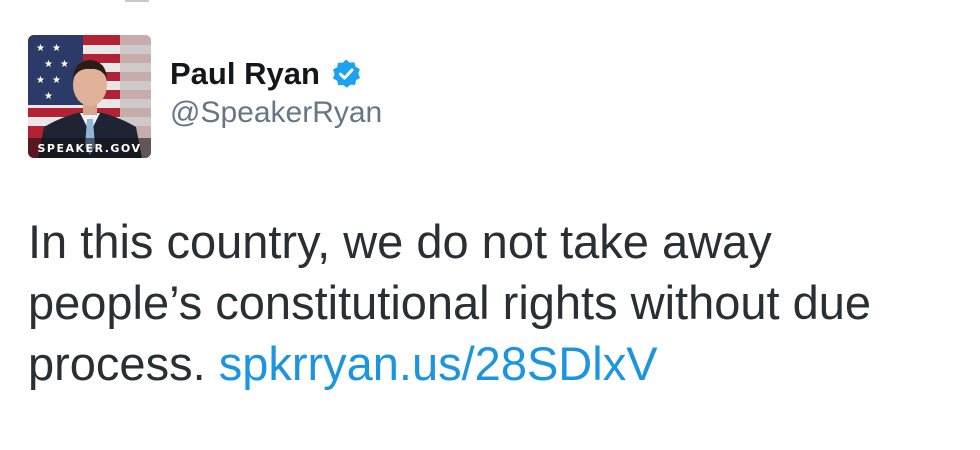 Image resolution: width=980 pixels, height=450 pixels. What do you see at coordinates (346, 74) in the screenshot?
I see `verified-badge-icon` at bounding box center [346, 74].